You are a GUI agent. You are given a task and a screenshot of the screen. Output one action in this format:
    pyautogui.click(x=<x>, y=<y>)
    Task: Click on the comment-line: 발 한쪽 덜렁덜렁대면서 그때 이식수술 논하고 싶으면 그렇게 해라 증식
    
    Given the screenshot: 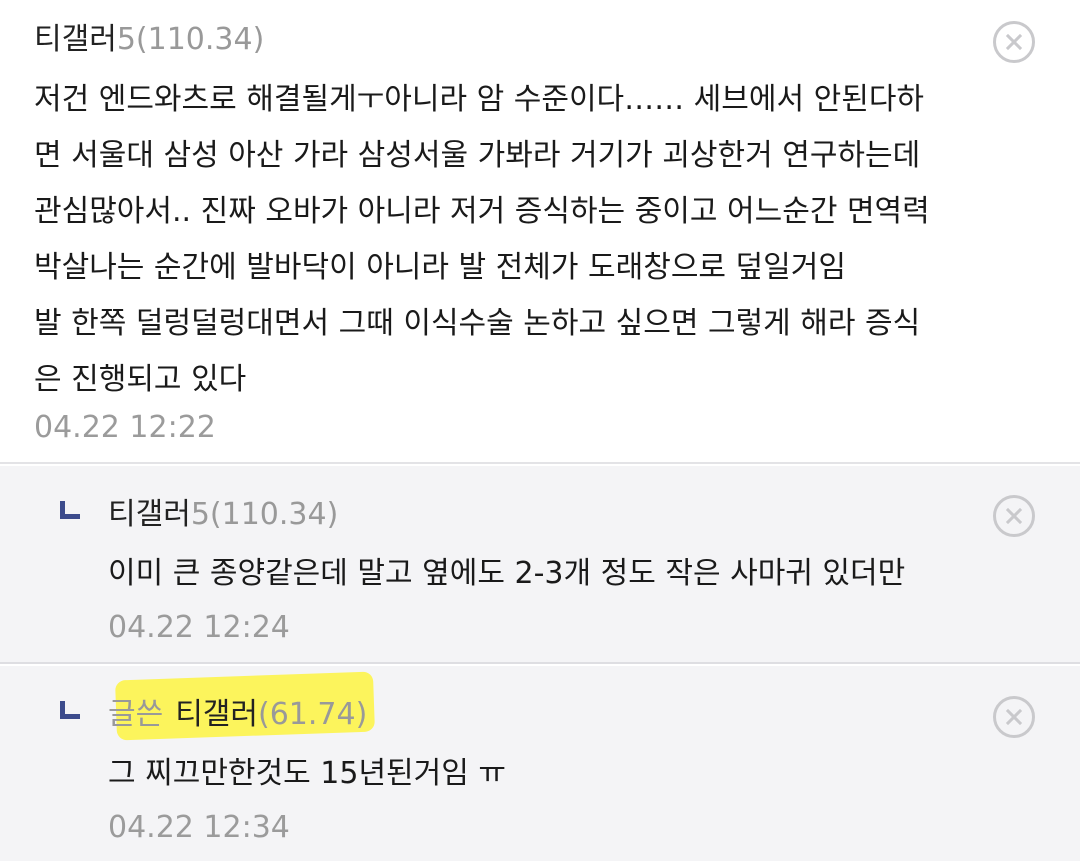 What is the action you would take?
    pyautogui.click(x=477, y=323)
    